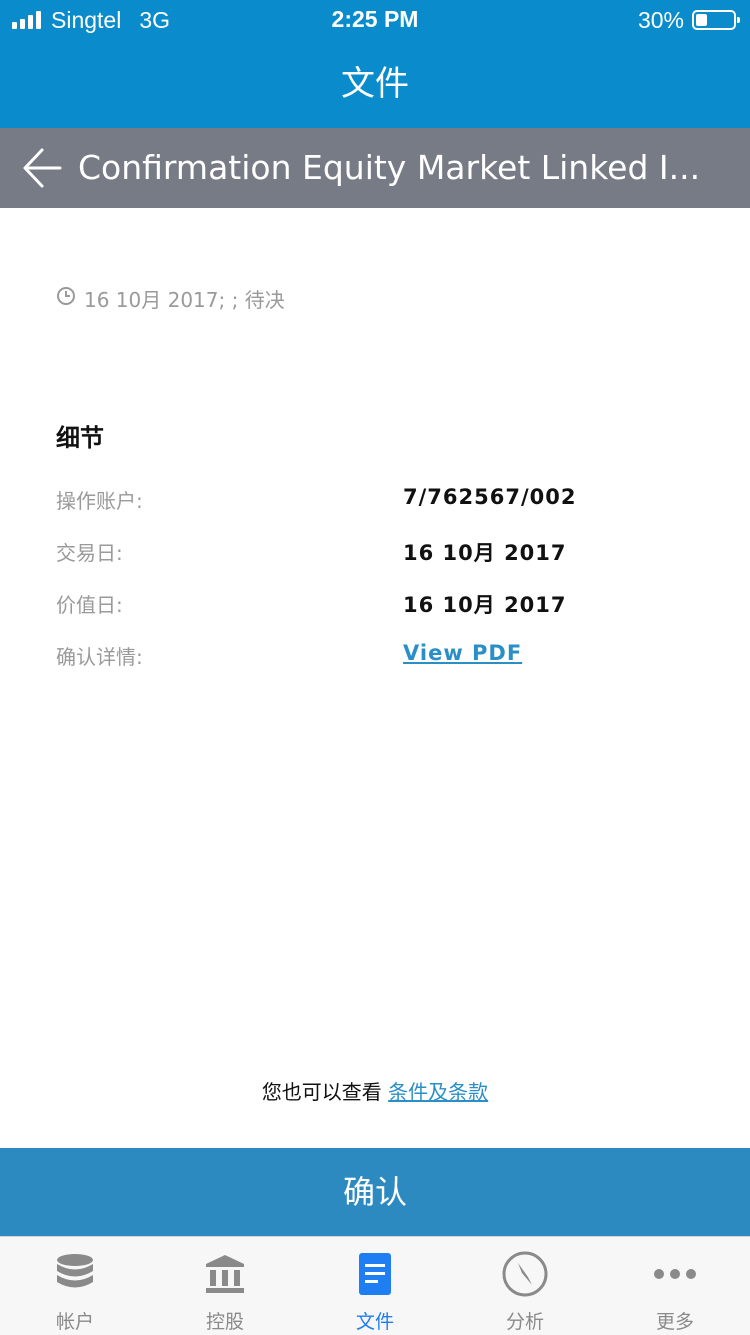  I want to click on tab-label: 文件, so click(374, 1322).